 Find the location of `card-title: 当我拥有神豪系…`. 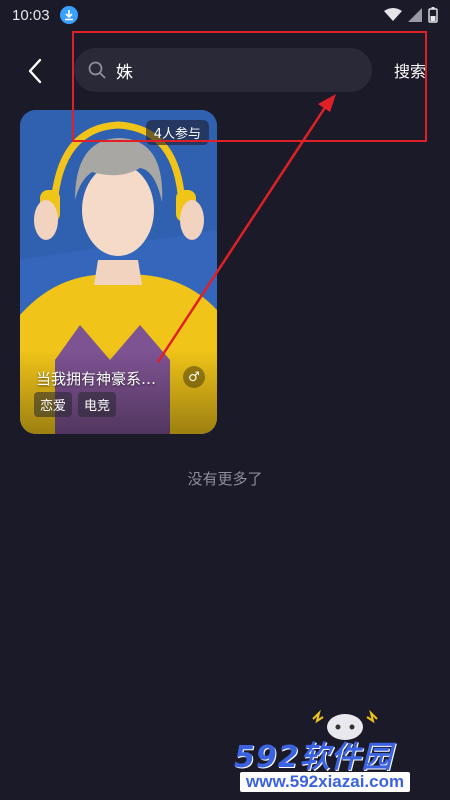

card-title: 当我拥有神豪系… is located at coordinates (96, 379).